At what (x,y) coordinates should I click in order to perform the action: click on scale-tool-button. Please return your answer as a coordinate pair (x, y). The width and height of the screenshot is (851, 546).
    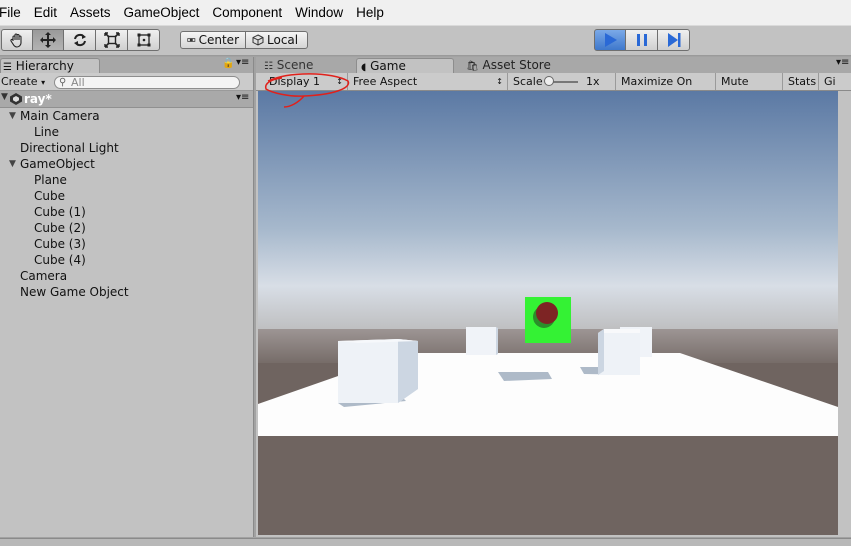
    Looking at the image, I should click on (111, 40).